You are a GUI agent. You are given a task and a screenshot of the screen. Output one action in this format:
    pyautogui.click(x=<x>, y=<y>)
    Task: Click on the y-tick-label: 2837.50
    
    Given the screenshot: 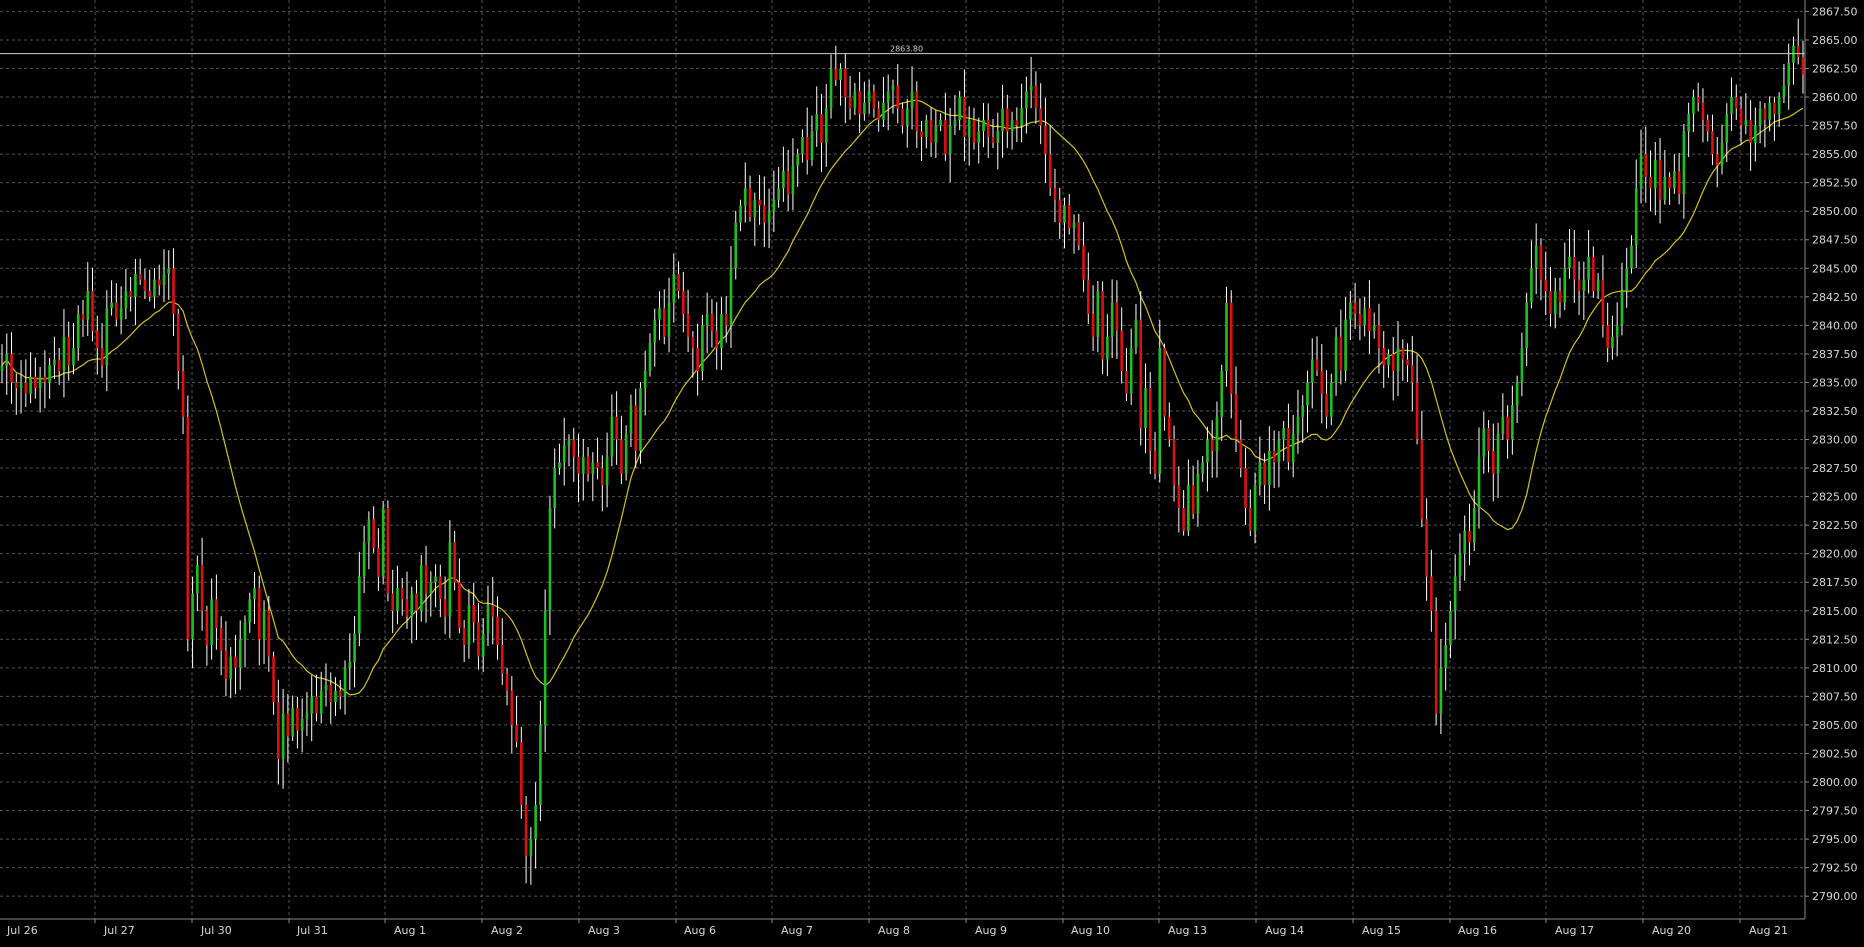 What is the action you would take?
    pyautogui.click(x=1835, y=354)
    